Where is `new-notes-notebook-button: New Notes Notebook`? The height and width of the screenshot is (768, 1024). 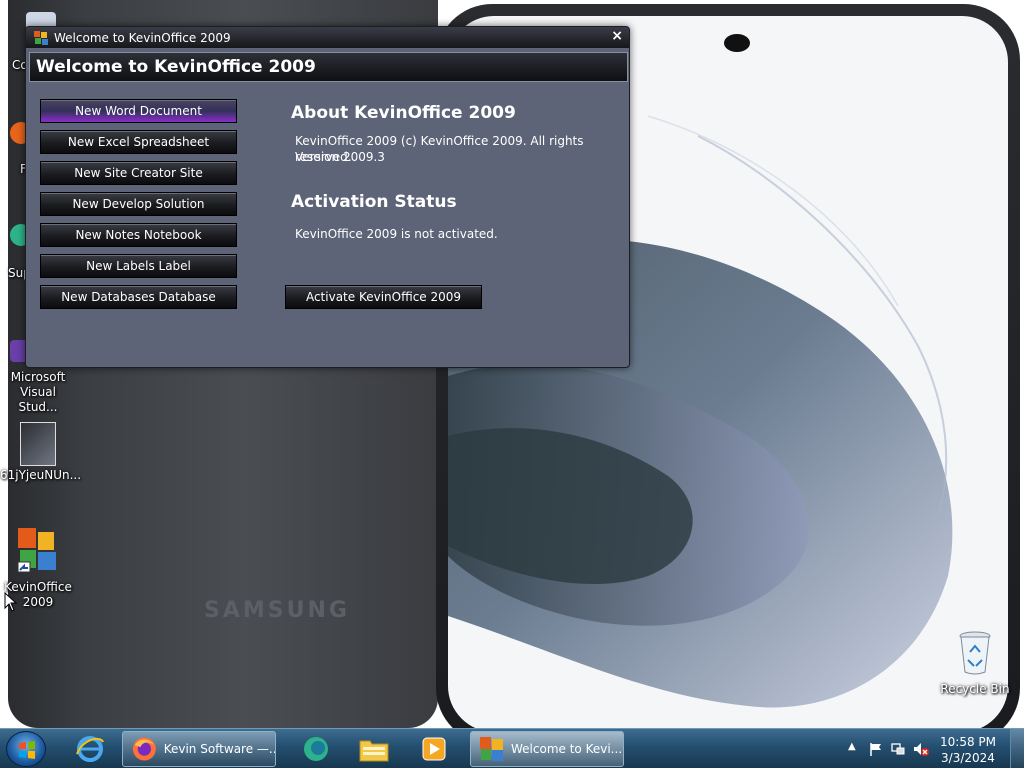
new-notes-notebook-button: New Notes Notebook is located at coordinates (138, 235).